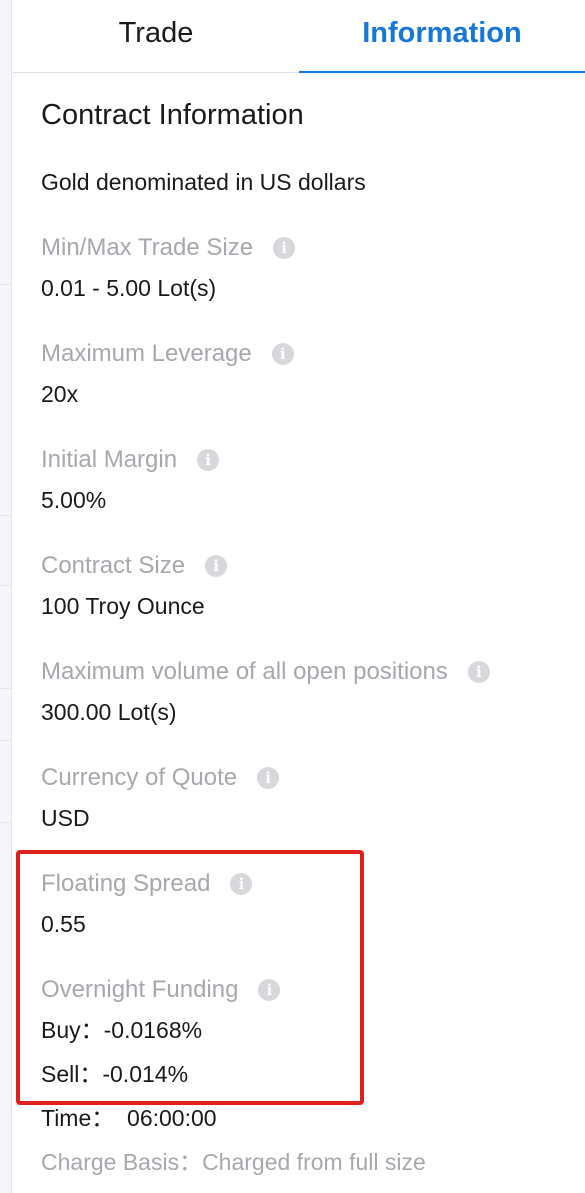 Image resolution: width=585 pixels, height=1193 pixels. Describe the element at coordinates (203, 182) in the screenshot. I see `instrument-description: Gold denominated in US dollars` at that location.